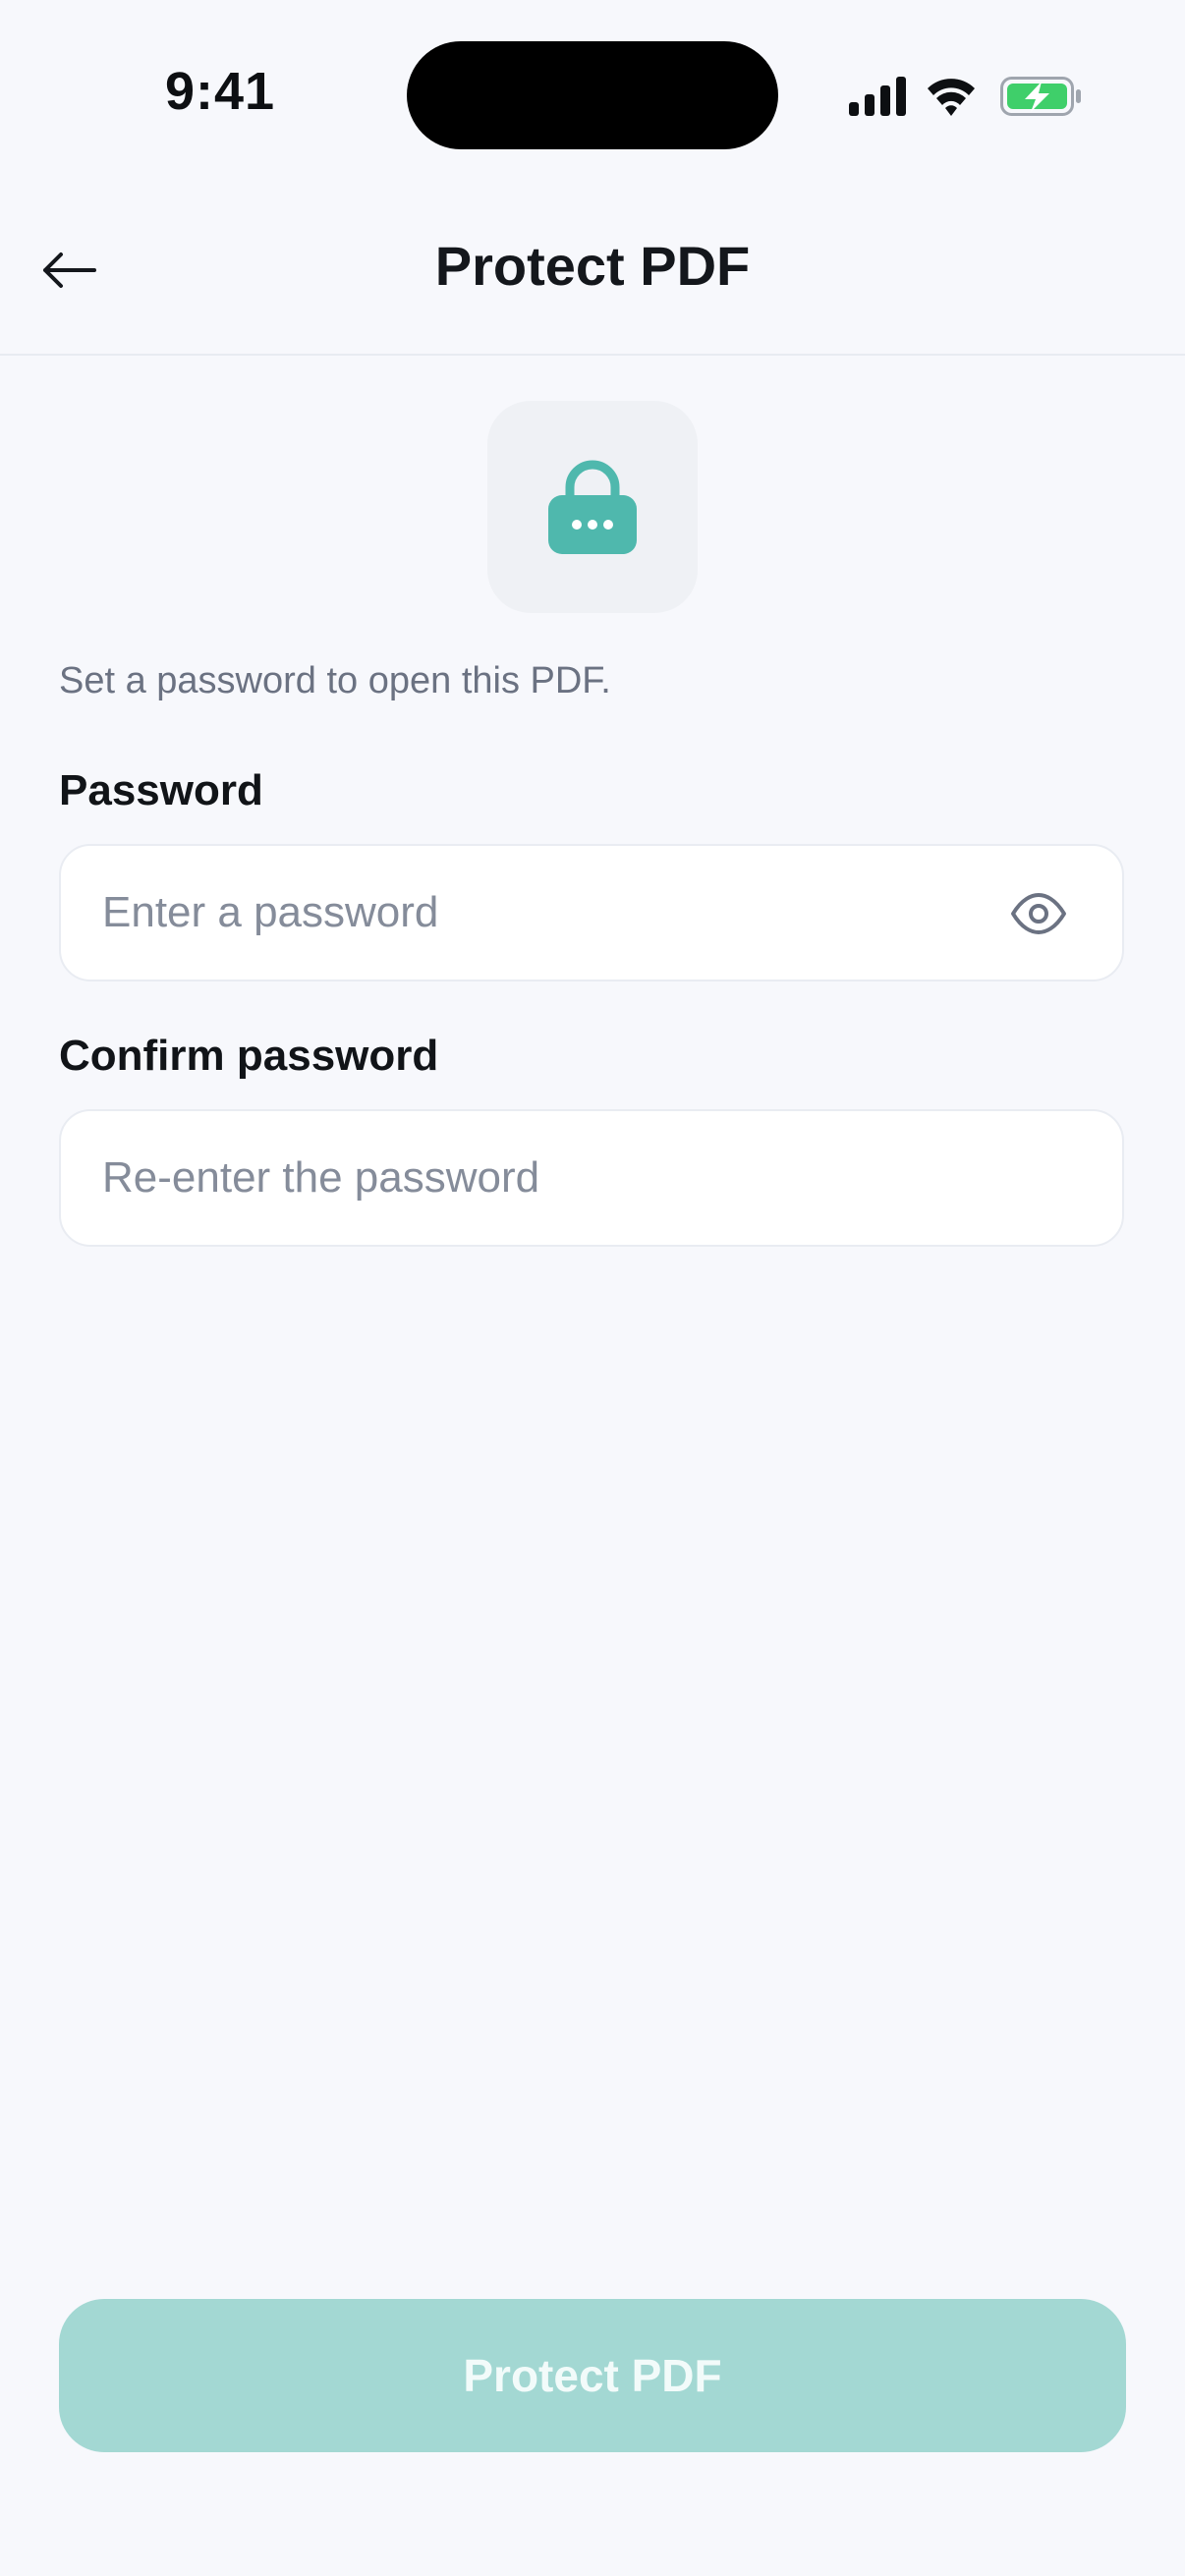  I want to click on status-bar: 9:41, so click(592, 93).